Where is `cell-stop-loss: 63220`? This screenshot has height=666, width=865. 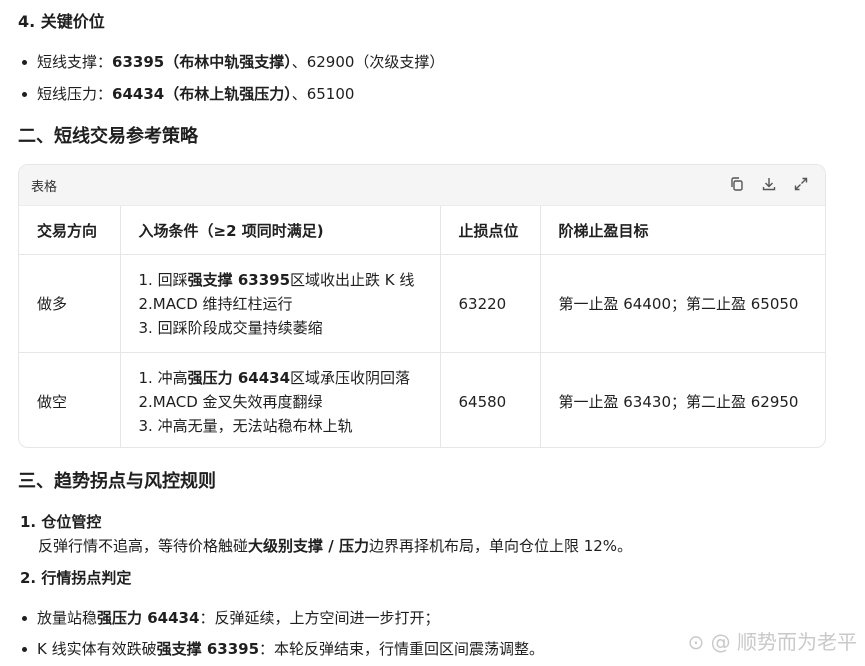 cell-stop-loss: 63220 is located at coordinates (490, 303).